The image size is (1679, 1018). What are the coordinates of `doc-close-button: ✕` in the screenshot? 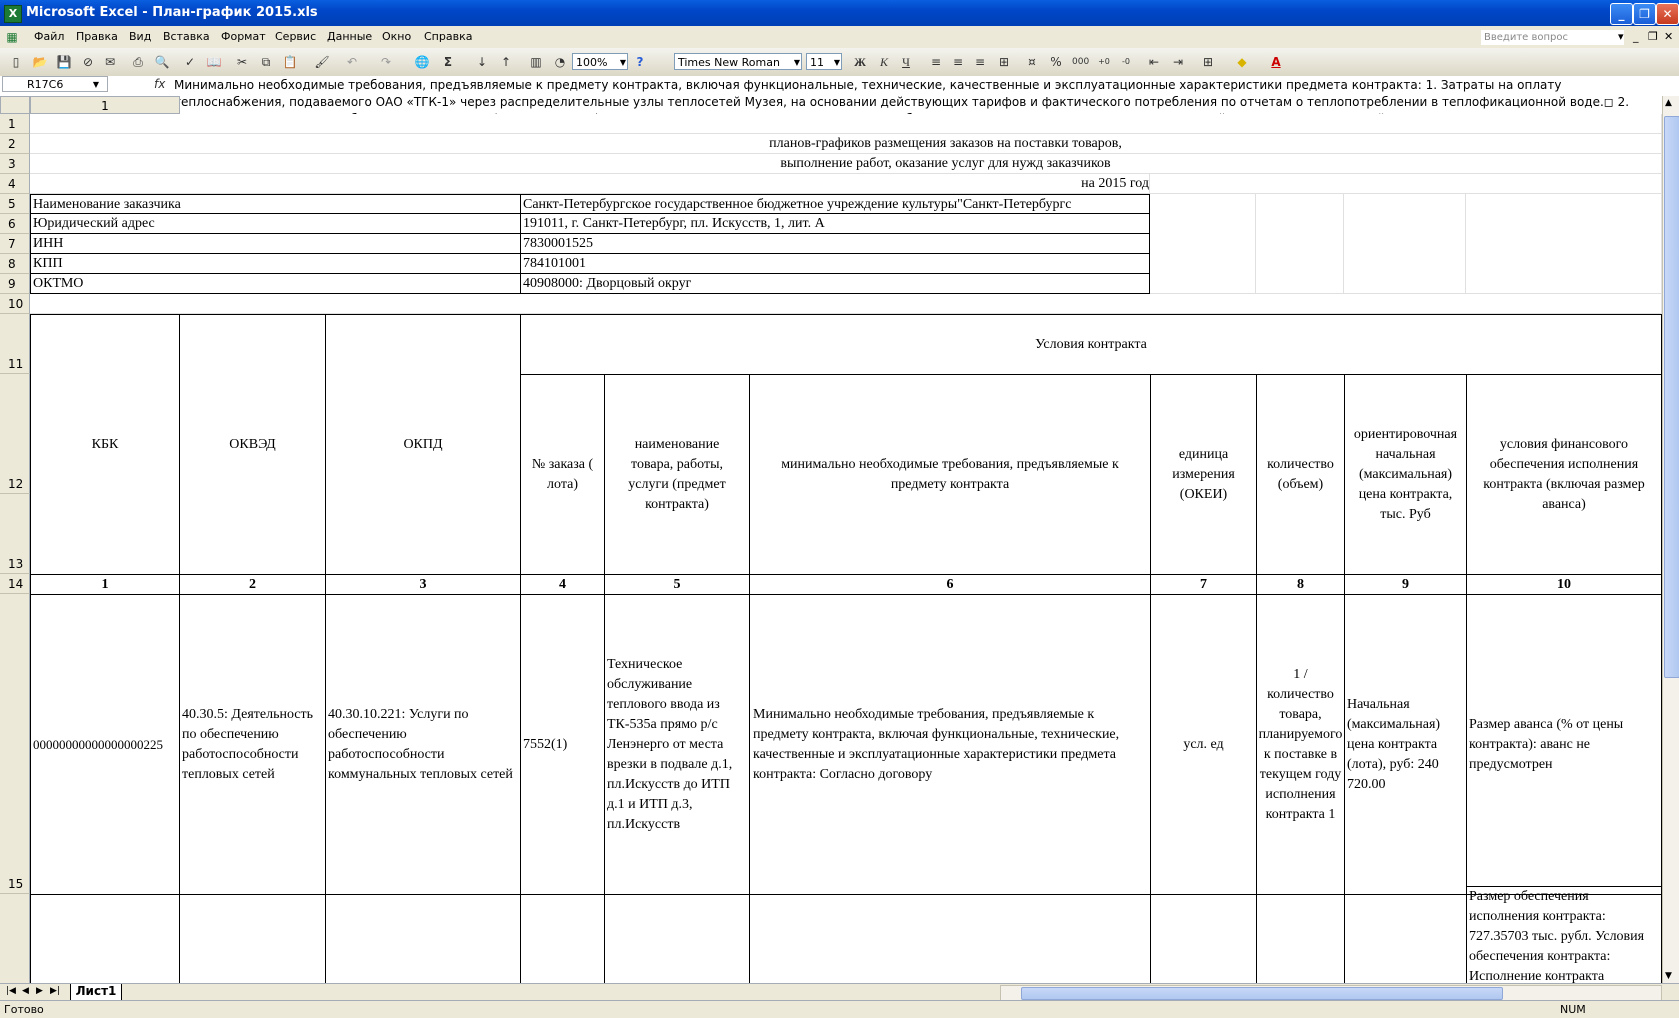 It's located at (1668, 36).